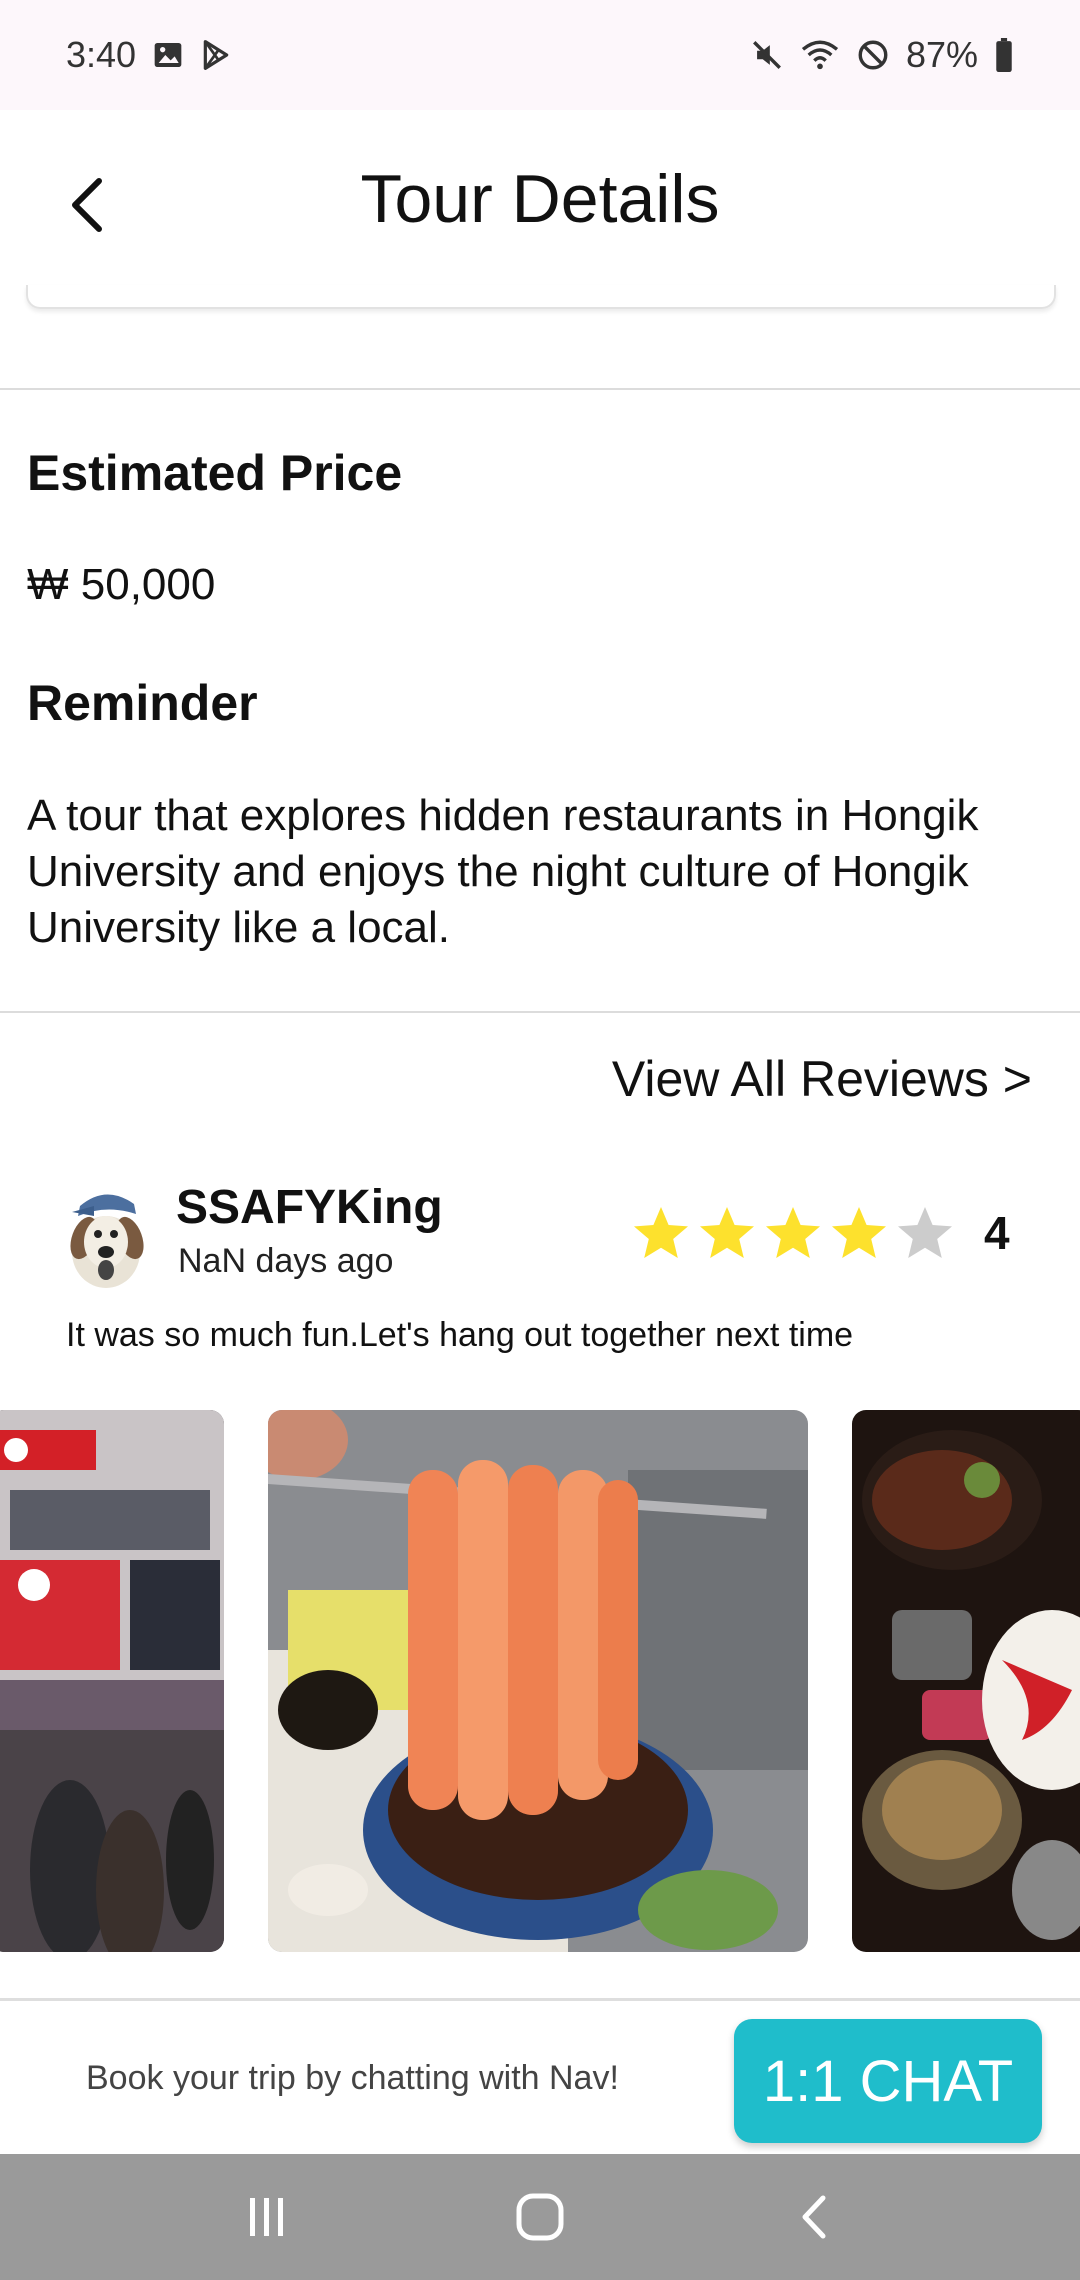 The height and width of the screenshot is (2280, 1080). I want to click on status-time: 3:40, so click(101, 54).